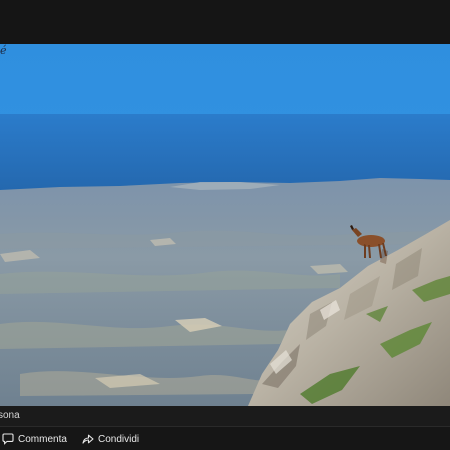 This screenshot has height=450, width=450. What do you see at coordinates (225, 438) in the screenshot?
I see `action-bar: Commenta Condividi` at bounding box center [225, 438].